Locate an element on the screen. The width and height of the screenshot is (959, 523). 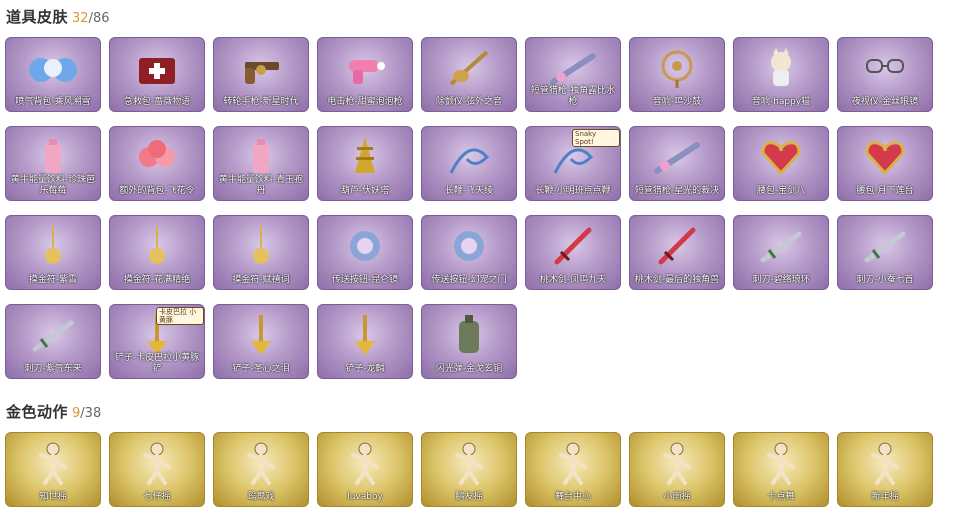
item-skin-card: 刺刀-碧络琅环 is located at coordinates (781, 252).